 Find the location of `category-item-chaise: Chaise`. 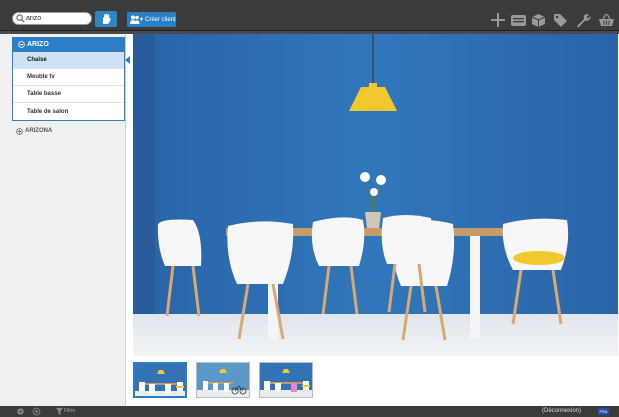

category-item-chaise: Chaise is located at coordinates (71, 60).